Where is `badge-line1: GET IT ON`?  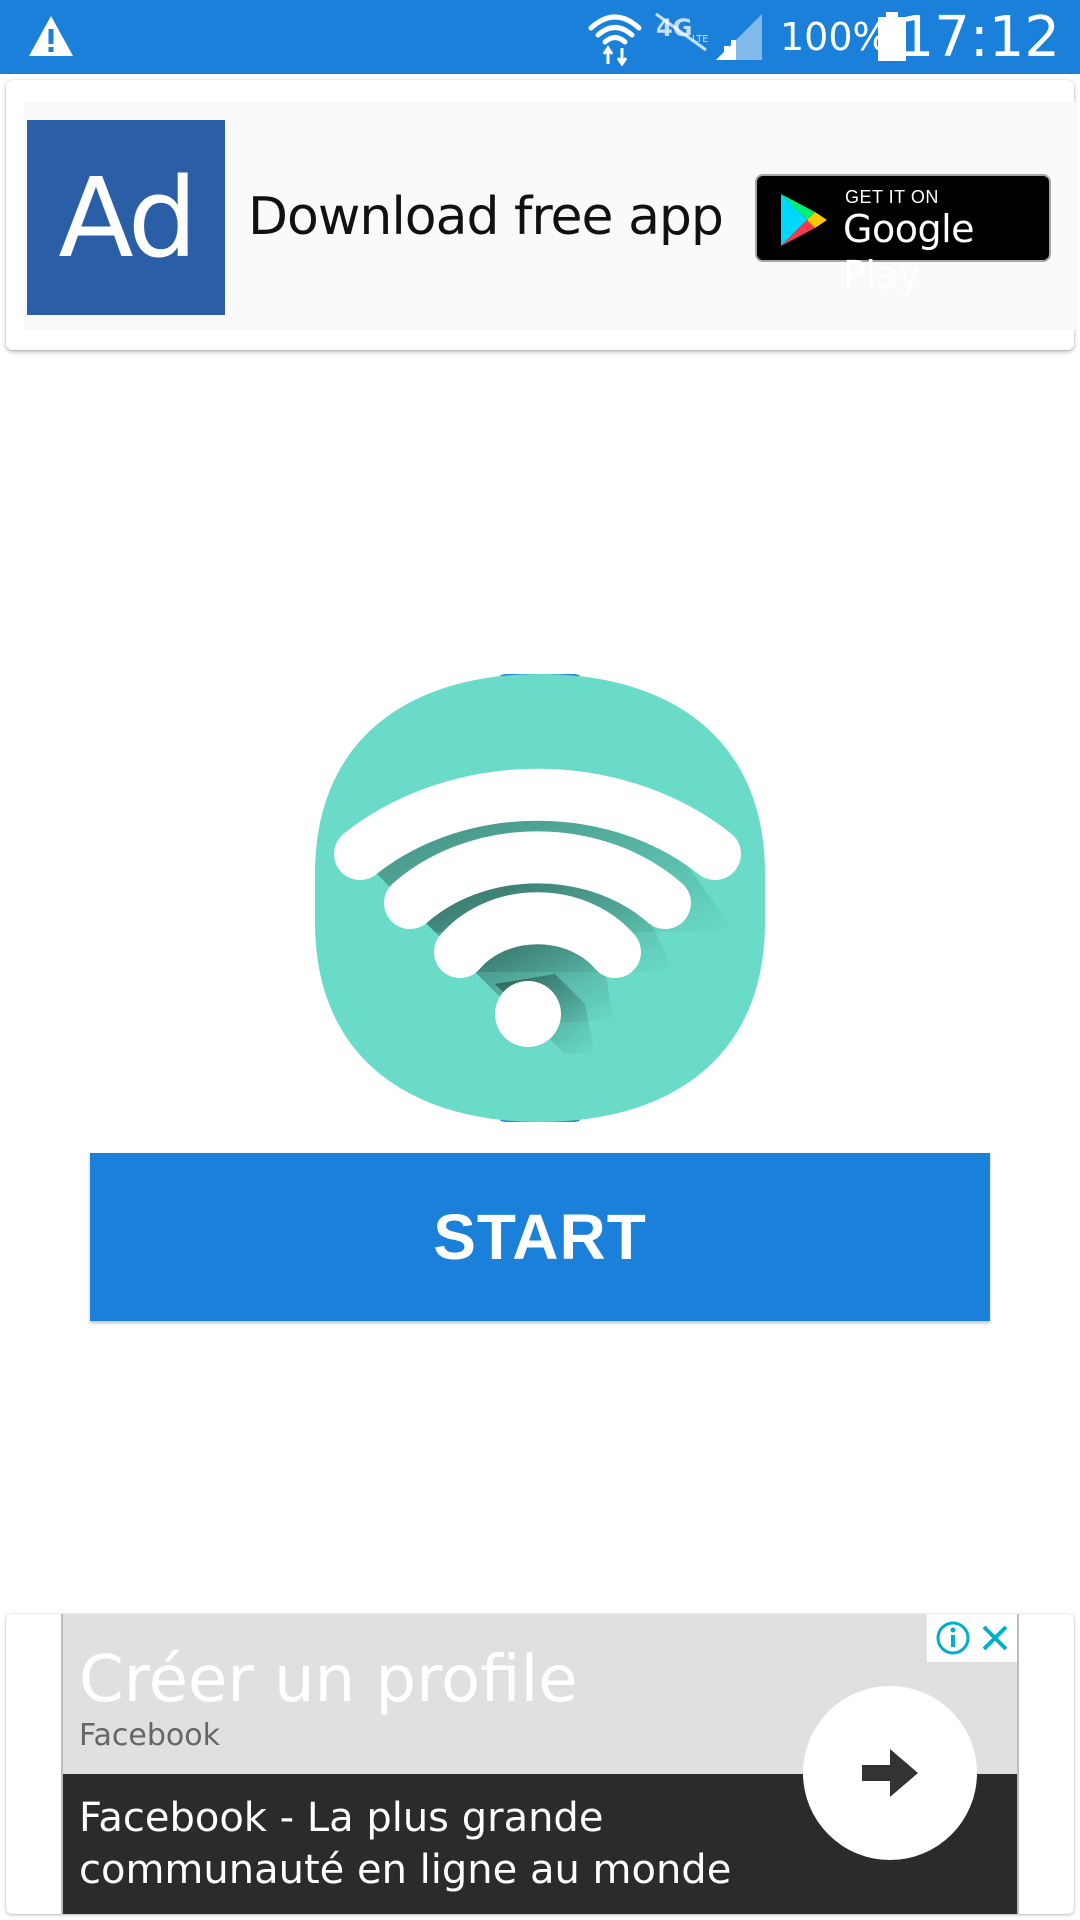 badge-line1: GET IT ON is located at coordinates (892, 197).